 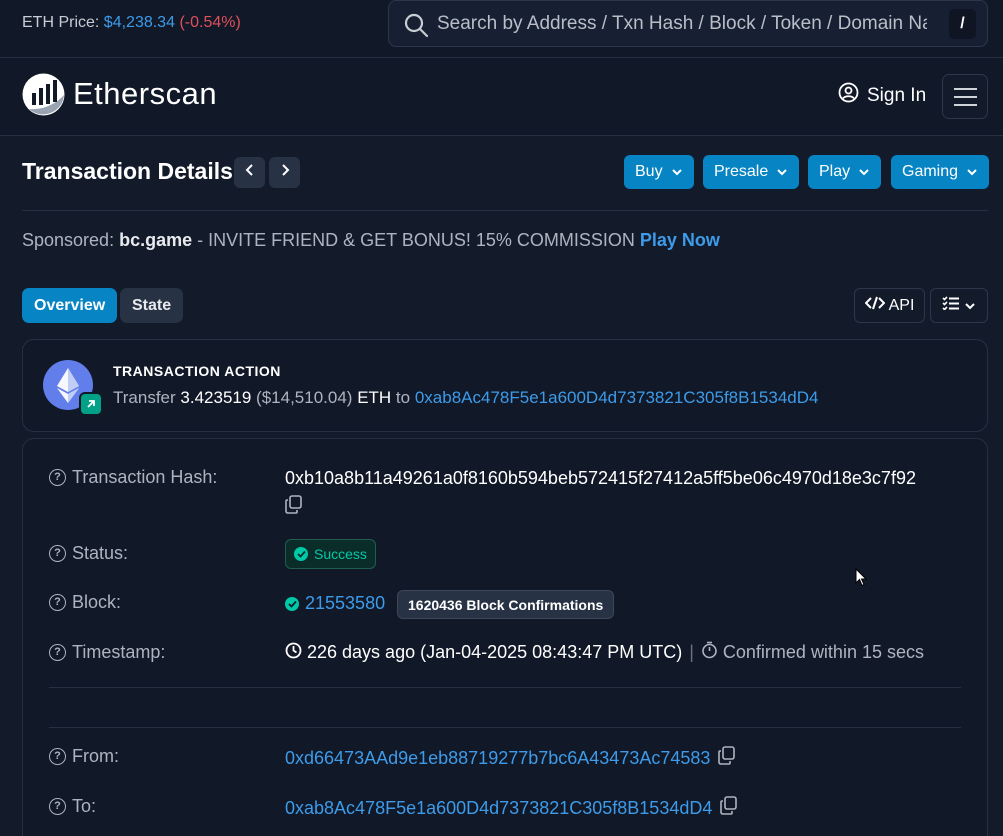 What do you see at coordinates (155, 240) in the screenshot?
I see `sponsor-name: bc.game` at bounding box center [155, 240].